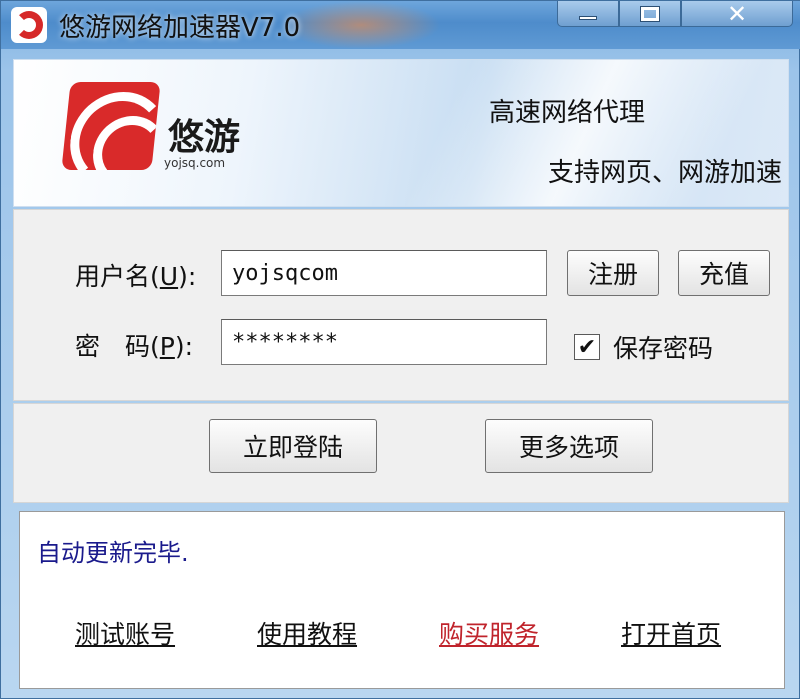 This screenshot has height=699, width=800. What do you see at coordinates (361, 25) in the screenshot?
I see `title-glow` at bounding box center [361, 25].